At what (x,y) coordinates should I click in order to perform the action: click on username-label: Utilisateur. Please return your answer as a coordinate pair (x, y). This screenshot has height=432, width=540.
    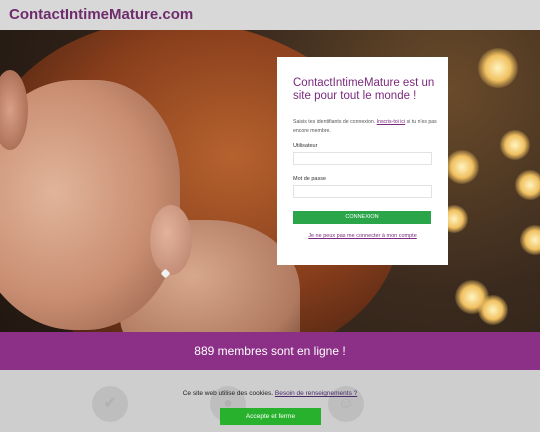
    Looking at the image, I should click on (305, 146).